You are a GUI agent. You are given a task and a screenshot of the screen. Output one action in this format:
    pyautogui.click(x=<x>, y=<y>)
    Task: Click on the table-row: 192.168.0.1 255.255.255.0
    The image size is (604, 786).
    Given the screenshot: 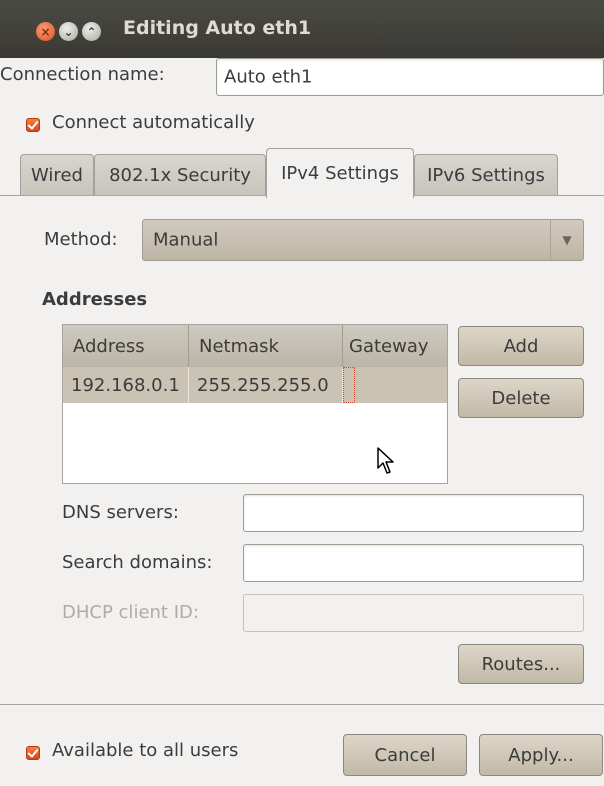 What is the action you would take?
    pyautogui.click(x=255, y=385)
    